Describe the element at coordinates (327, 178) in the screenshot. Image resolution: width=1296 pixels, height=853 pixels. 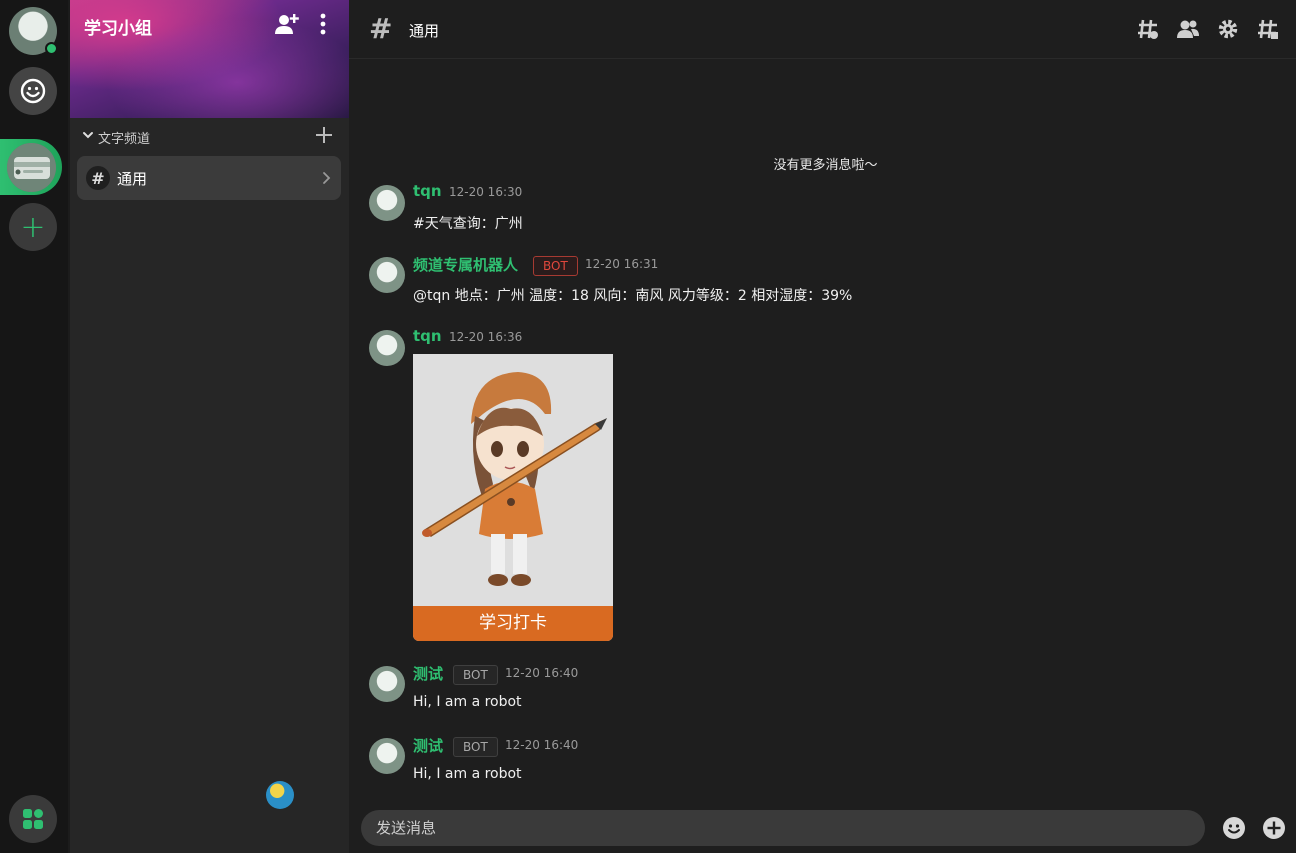
I see `chevron-right-icon` at that location.